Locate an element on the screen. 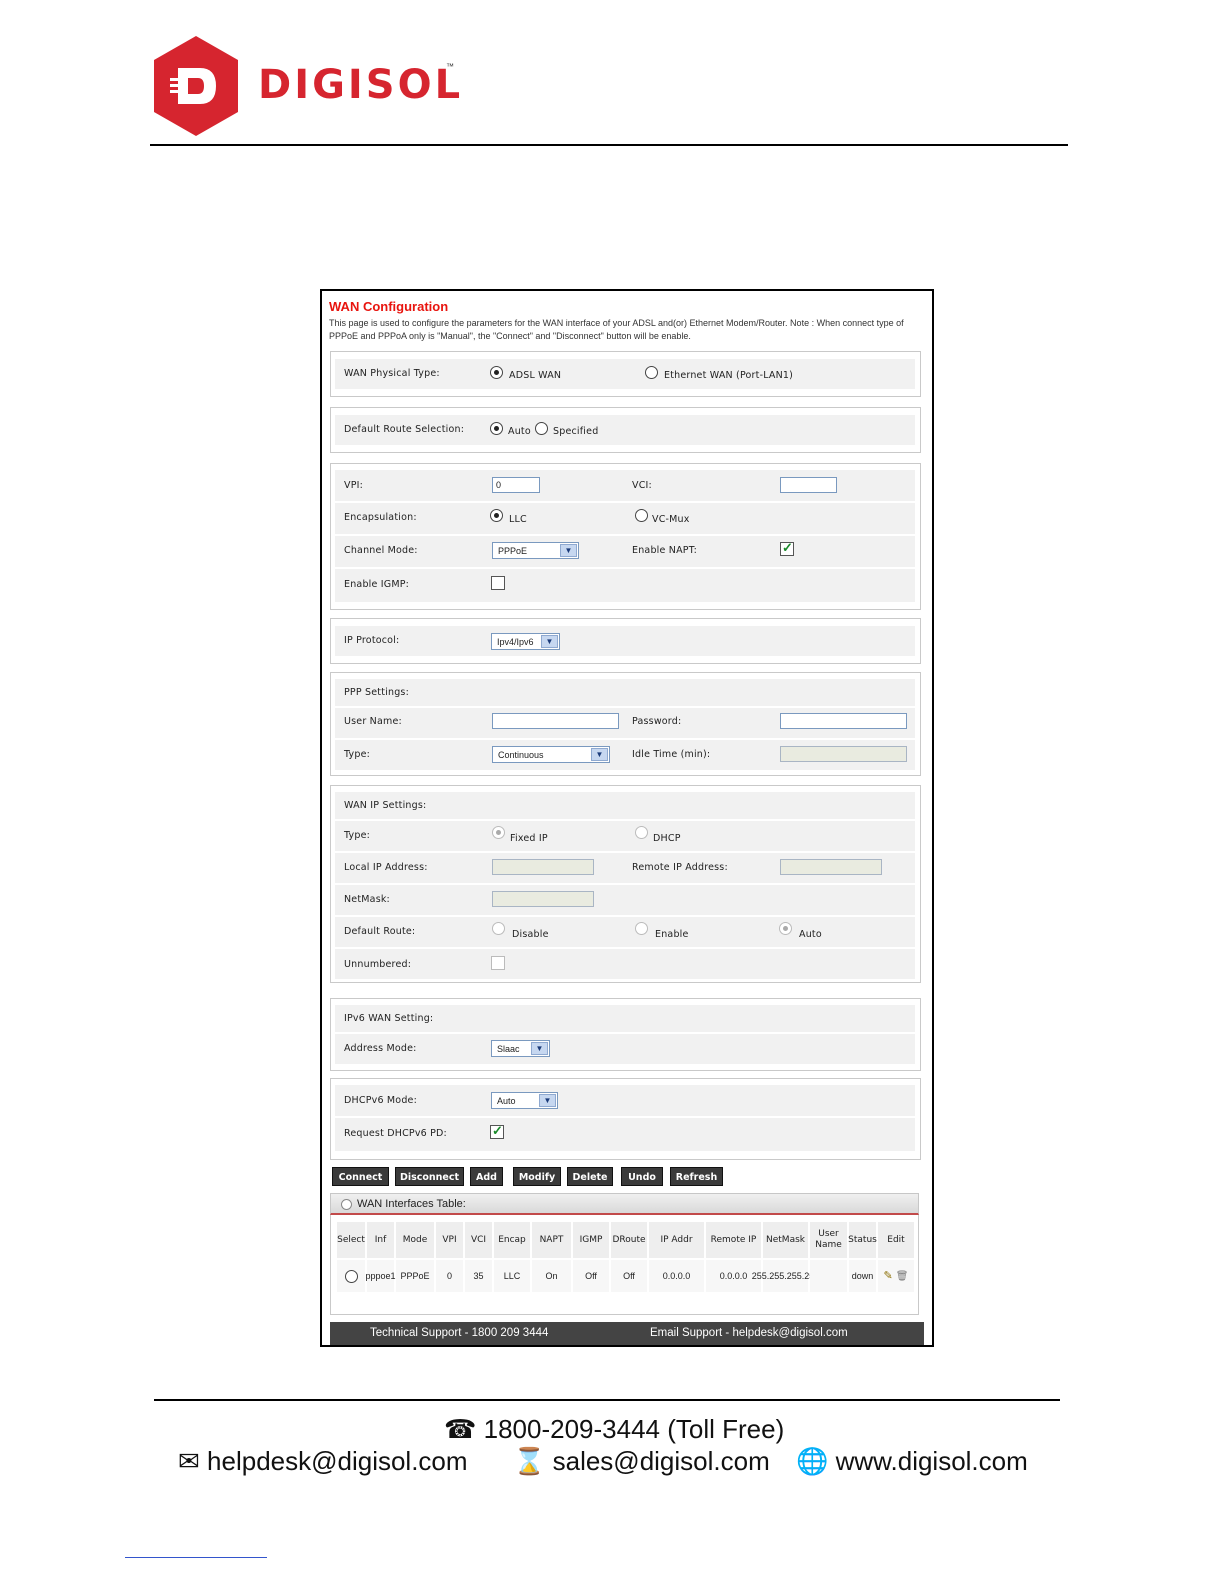 The width and height of the screenshot is (1224, 1584). delete-button: Delete is located at coordinates (590, 1176).